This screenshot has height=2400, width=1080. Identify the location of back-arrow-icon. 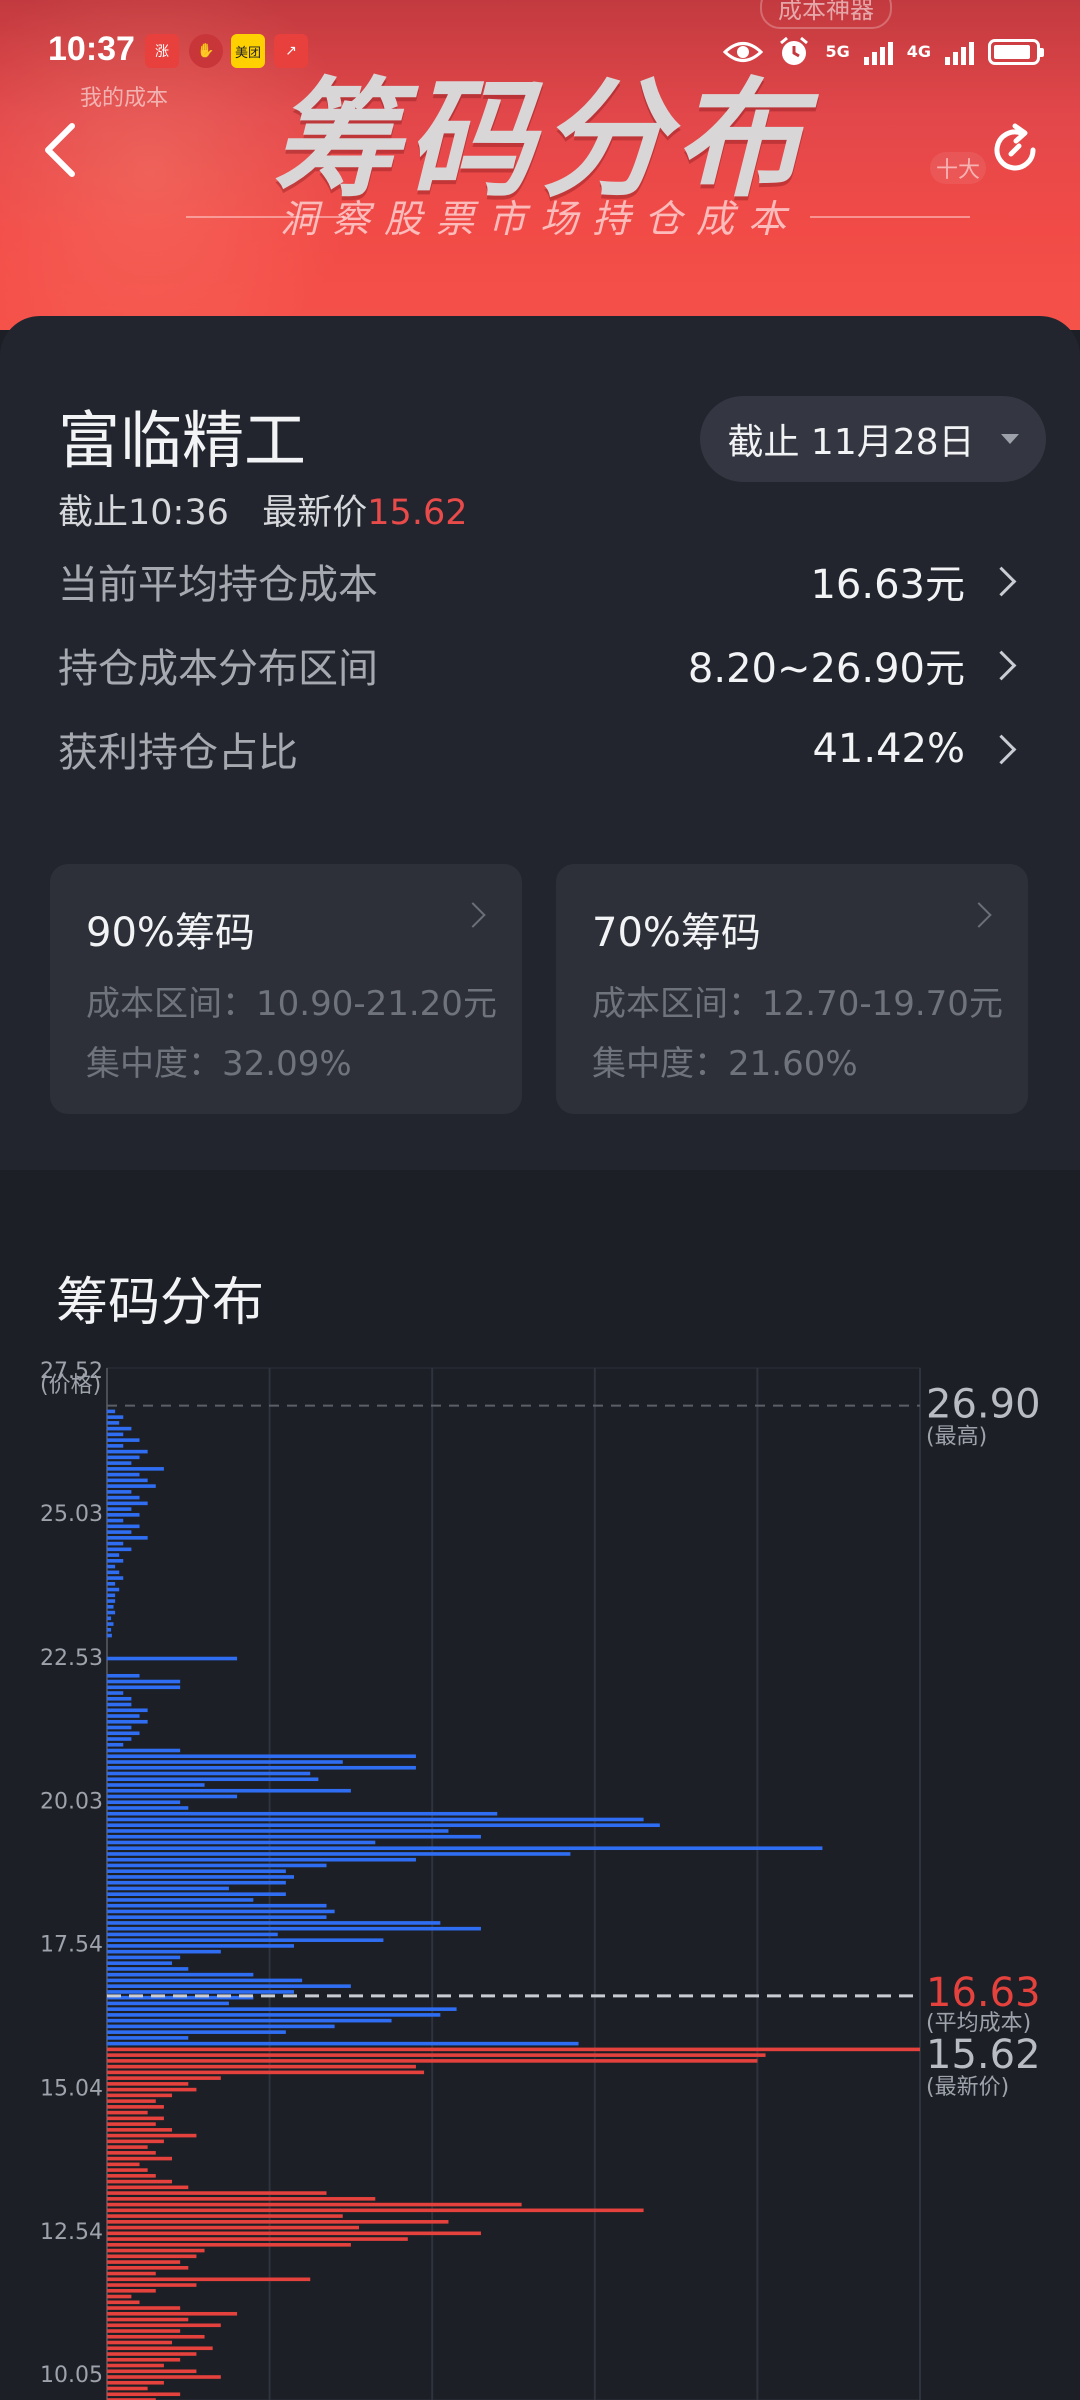
(60, 150).